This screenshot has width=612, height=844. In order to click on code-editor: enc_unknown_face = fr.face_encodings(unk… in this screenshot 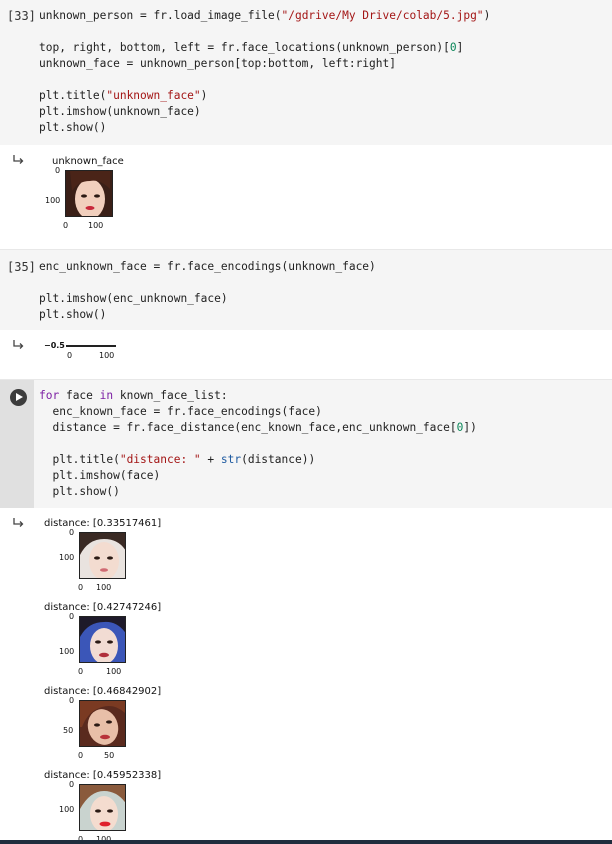, I will do `click(207, 291)`.